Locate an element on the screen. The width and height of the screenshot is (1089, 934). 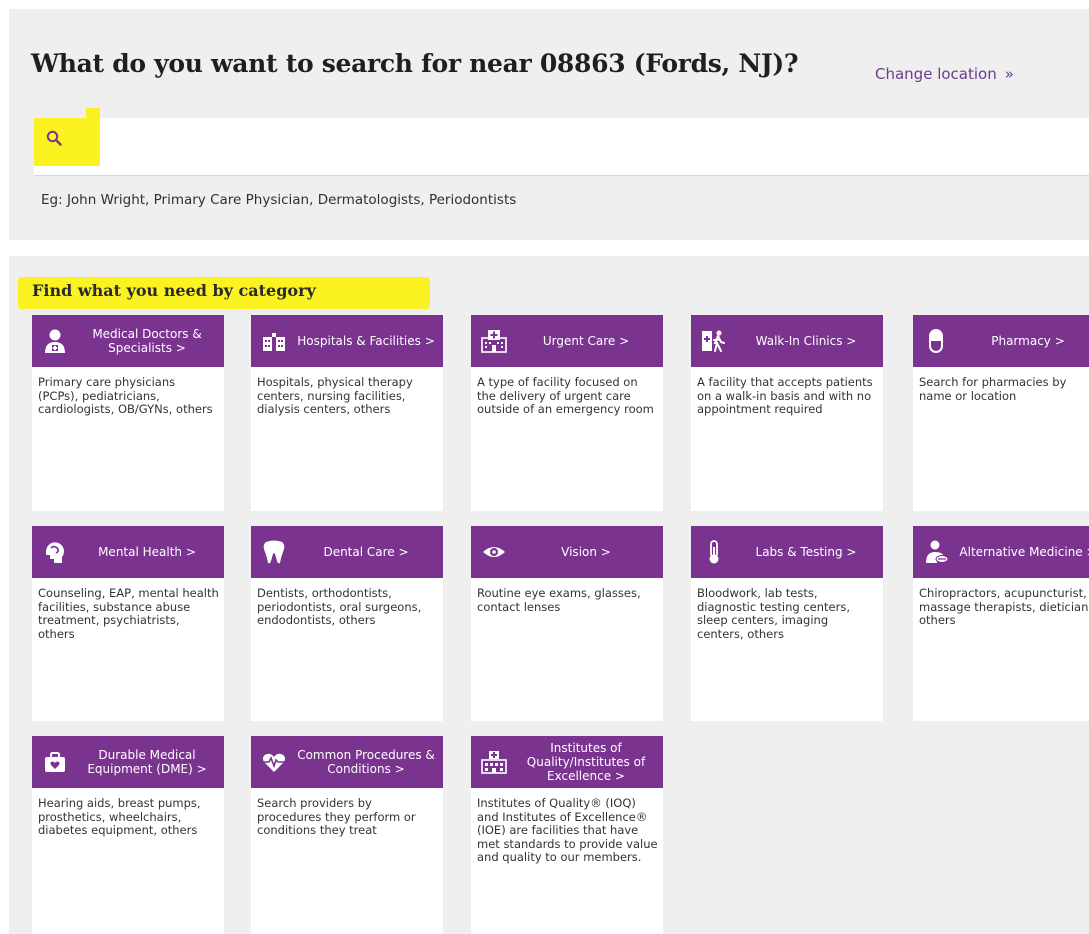
category-card-header: Urgent Care > is located at coordinates (567, 341).